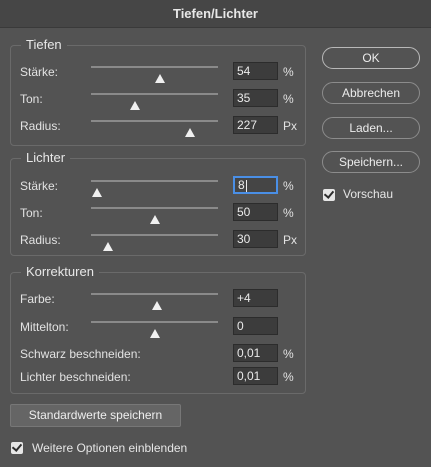  Describe the element at coordinates (17, 448) in the screenshot. I see `more-options-checkbox` at that location.